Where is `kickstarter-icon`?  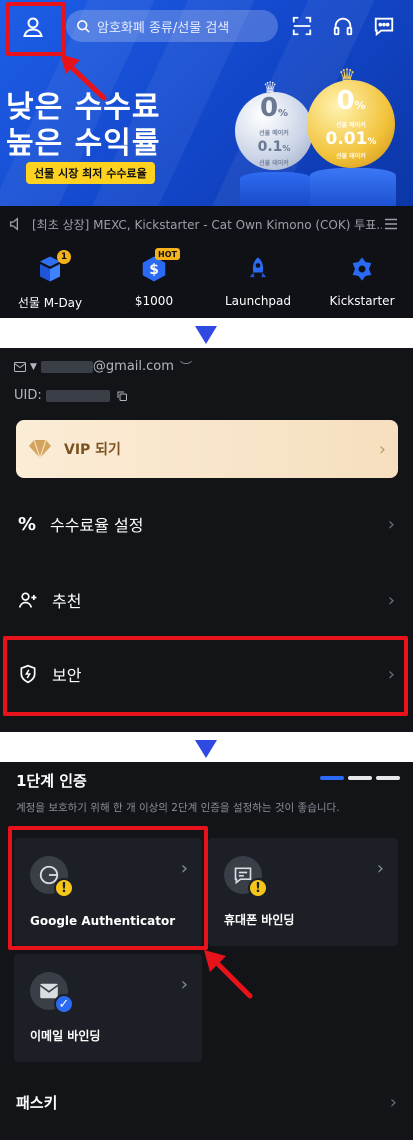
kickstarter-icon is located at coordinates (362, 269).